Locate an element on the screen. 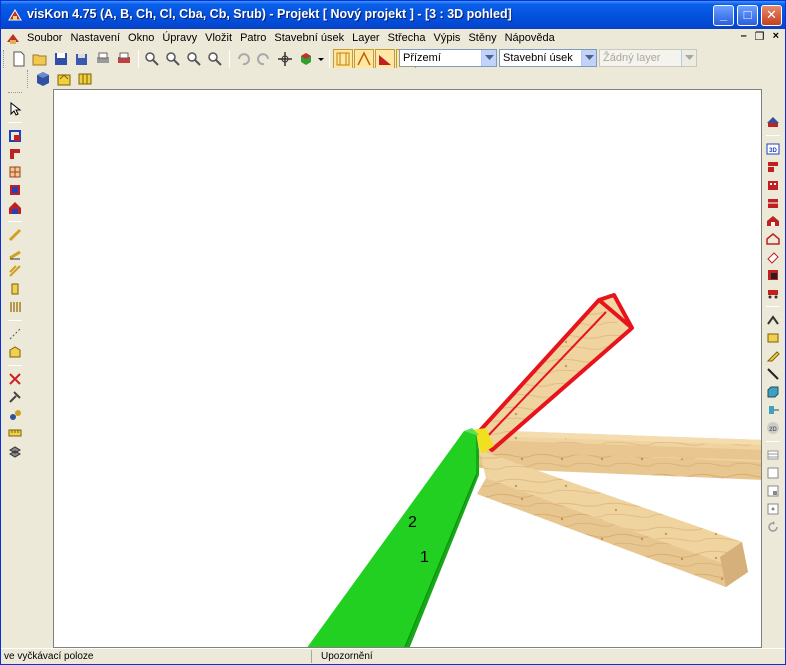  maximize-button: □ is located at coordinates (747, 15).